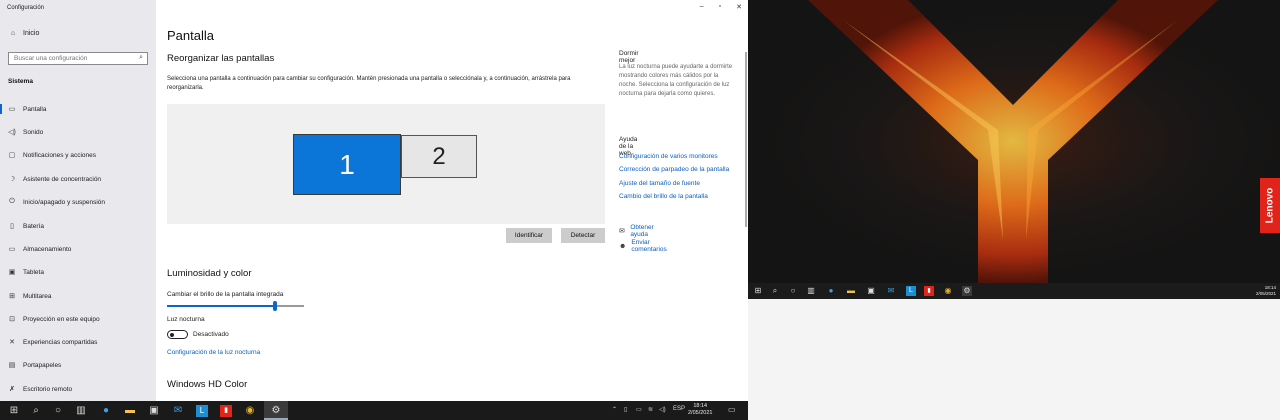 The width and height of the screenshot is (1280, 420). Describe the element at coordinates (78, 296) in the screenshot. I see `sidebar-item-multitarea: ⊞ Multitarea` at that location.